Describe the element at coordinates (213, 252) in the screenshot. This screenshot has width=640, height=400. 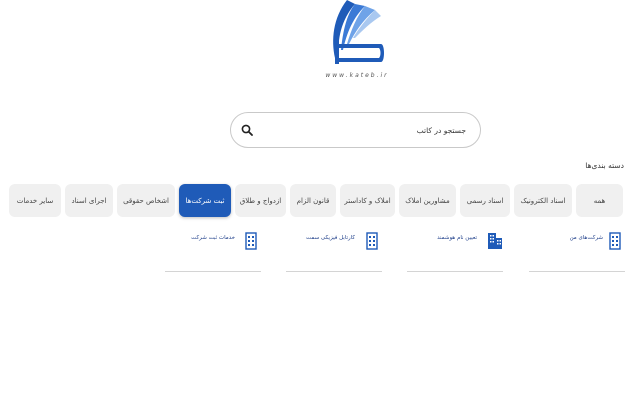
I see `service-card-company-registration: خدمات ثبت شرکت` at that location.